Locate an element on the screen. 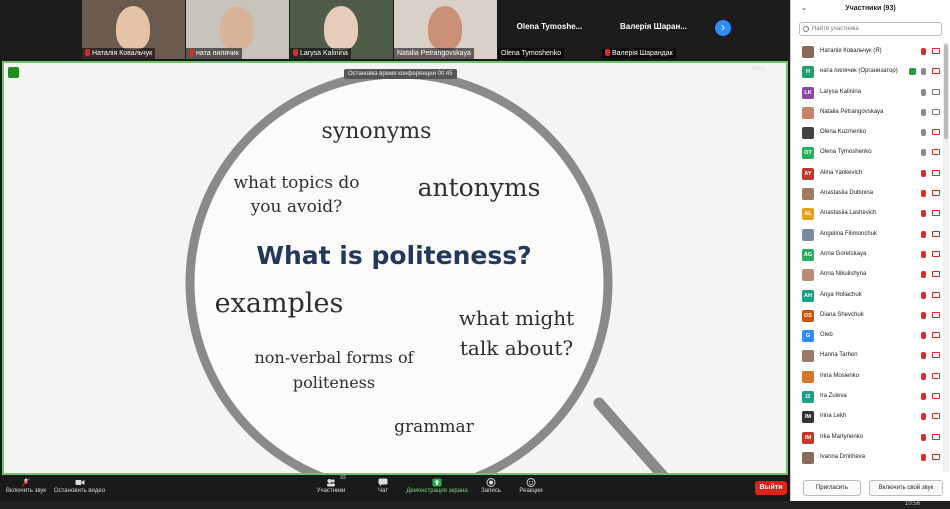 The height and width of the screenshot is (509, 950). slide-word-might-2: talk about? is located at coordinates (516, 348).